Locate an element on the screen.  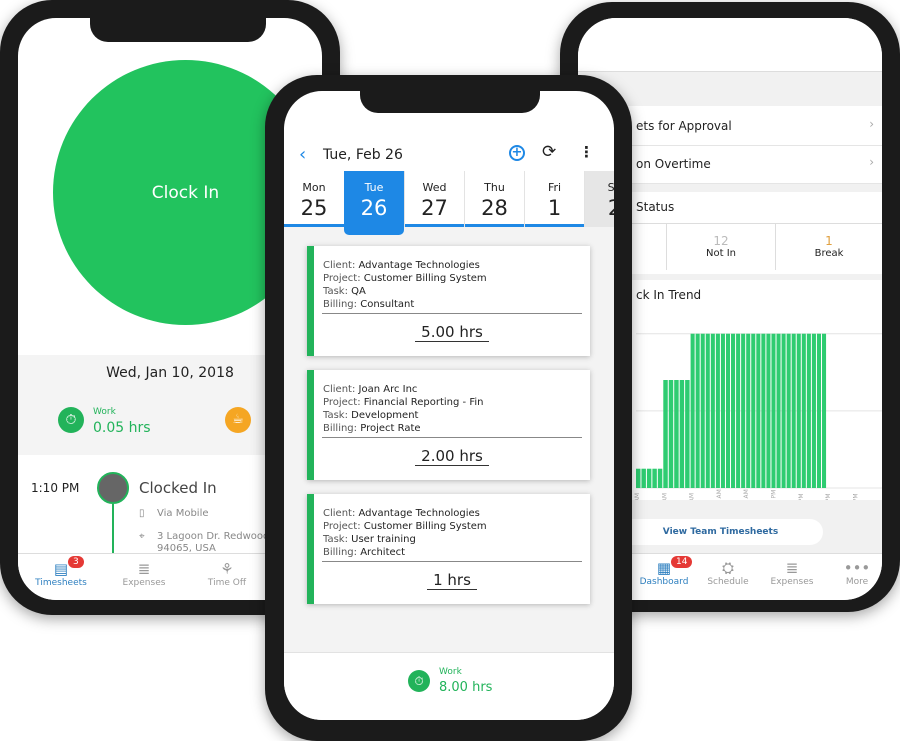
entry-billing: Billing: Architect is located at coordinates (364, 552).